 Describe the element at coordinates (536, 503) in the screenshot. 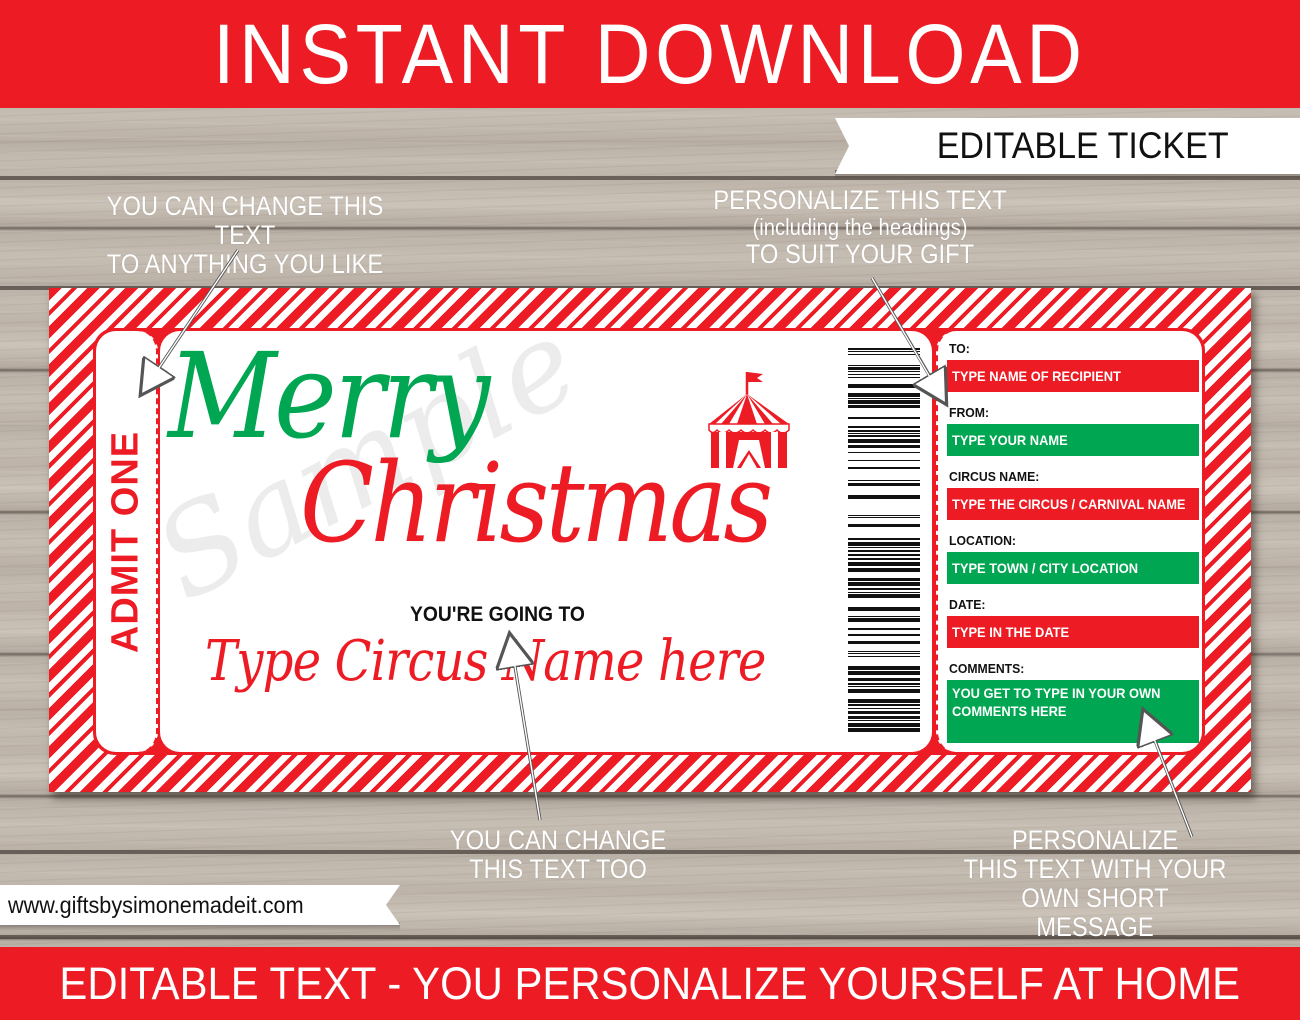

I see `greeting-christmas: Christmas` at that location.